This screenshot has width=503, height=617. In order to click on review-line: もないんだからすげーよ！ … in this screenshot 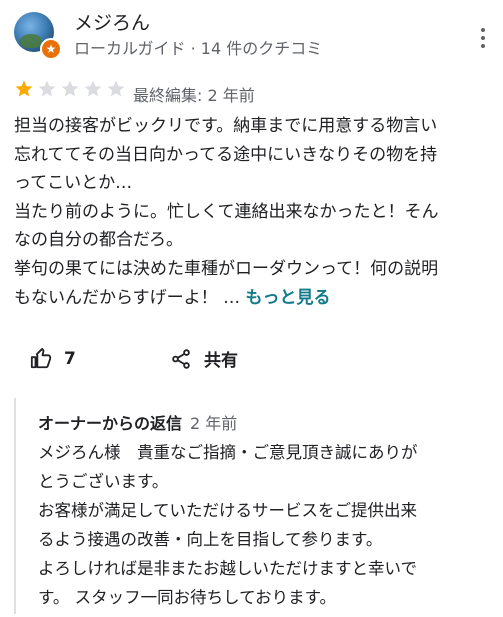, I will do `click(127, 297)`.